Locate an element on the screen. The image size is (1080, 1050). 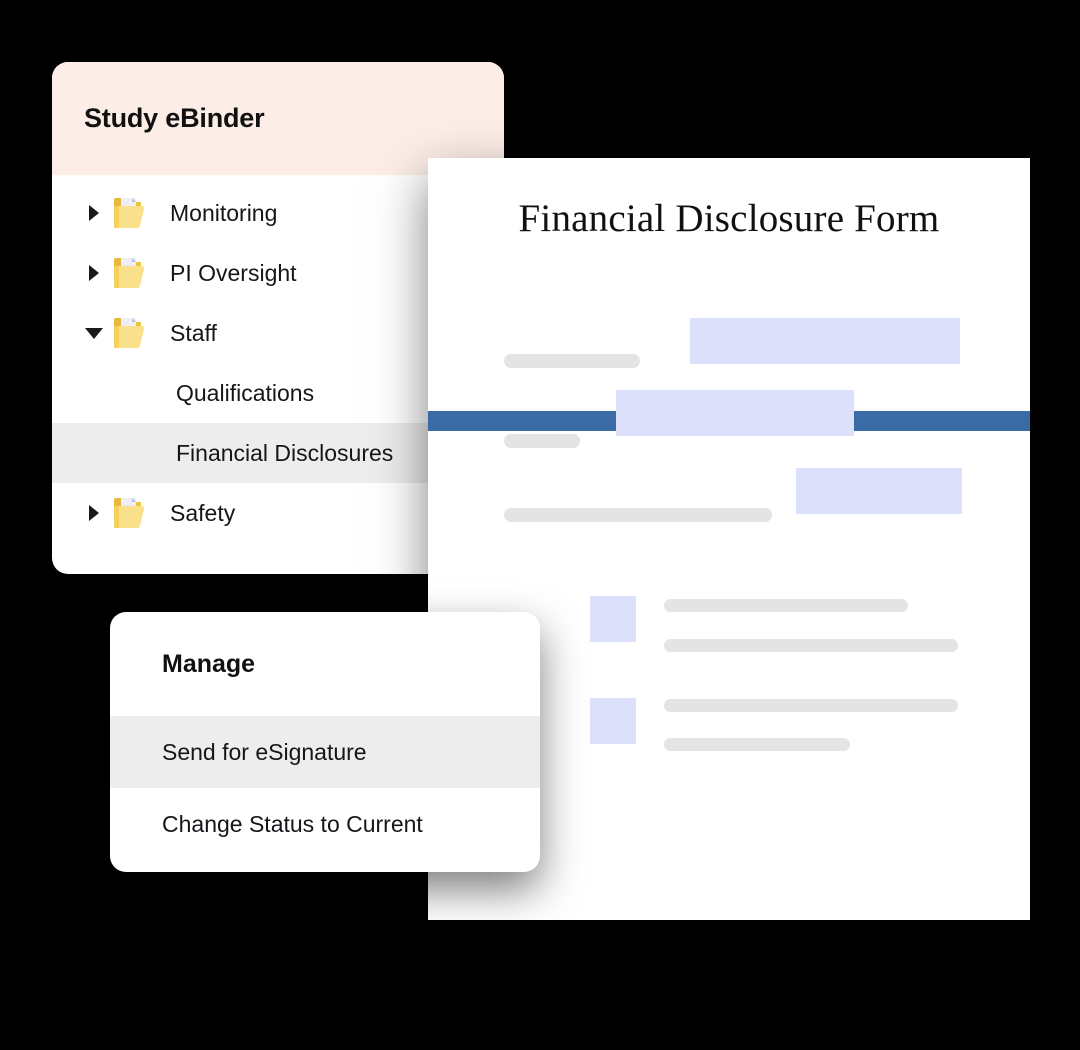
tree-item-label: Monitoring is located at coordinates (224, 212).